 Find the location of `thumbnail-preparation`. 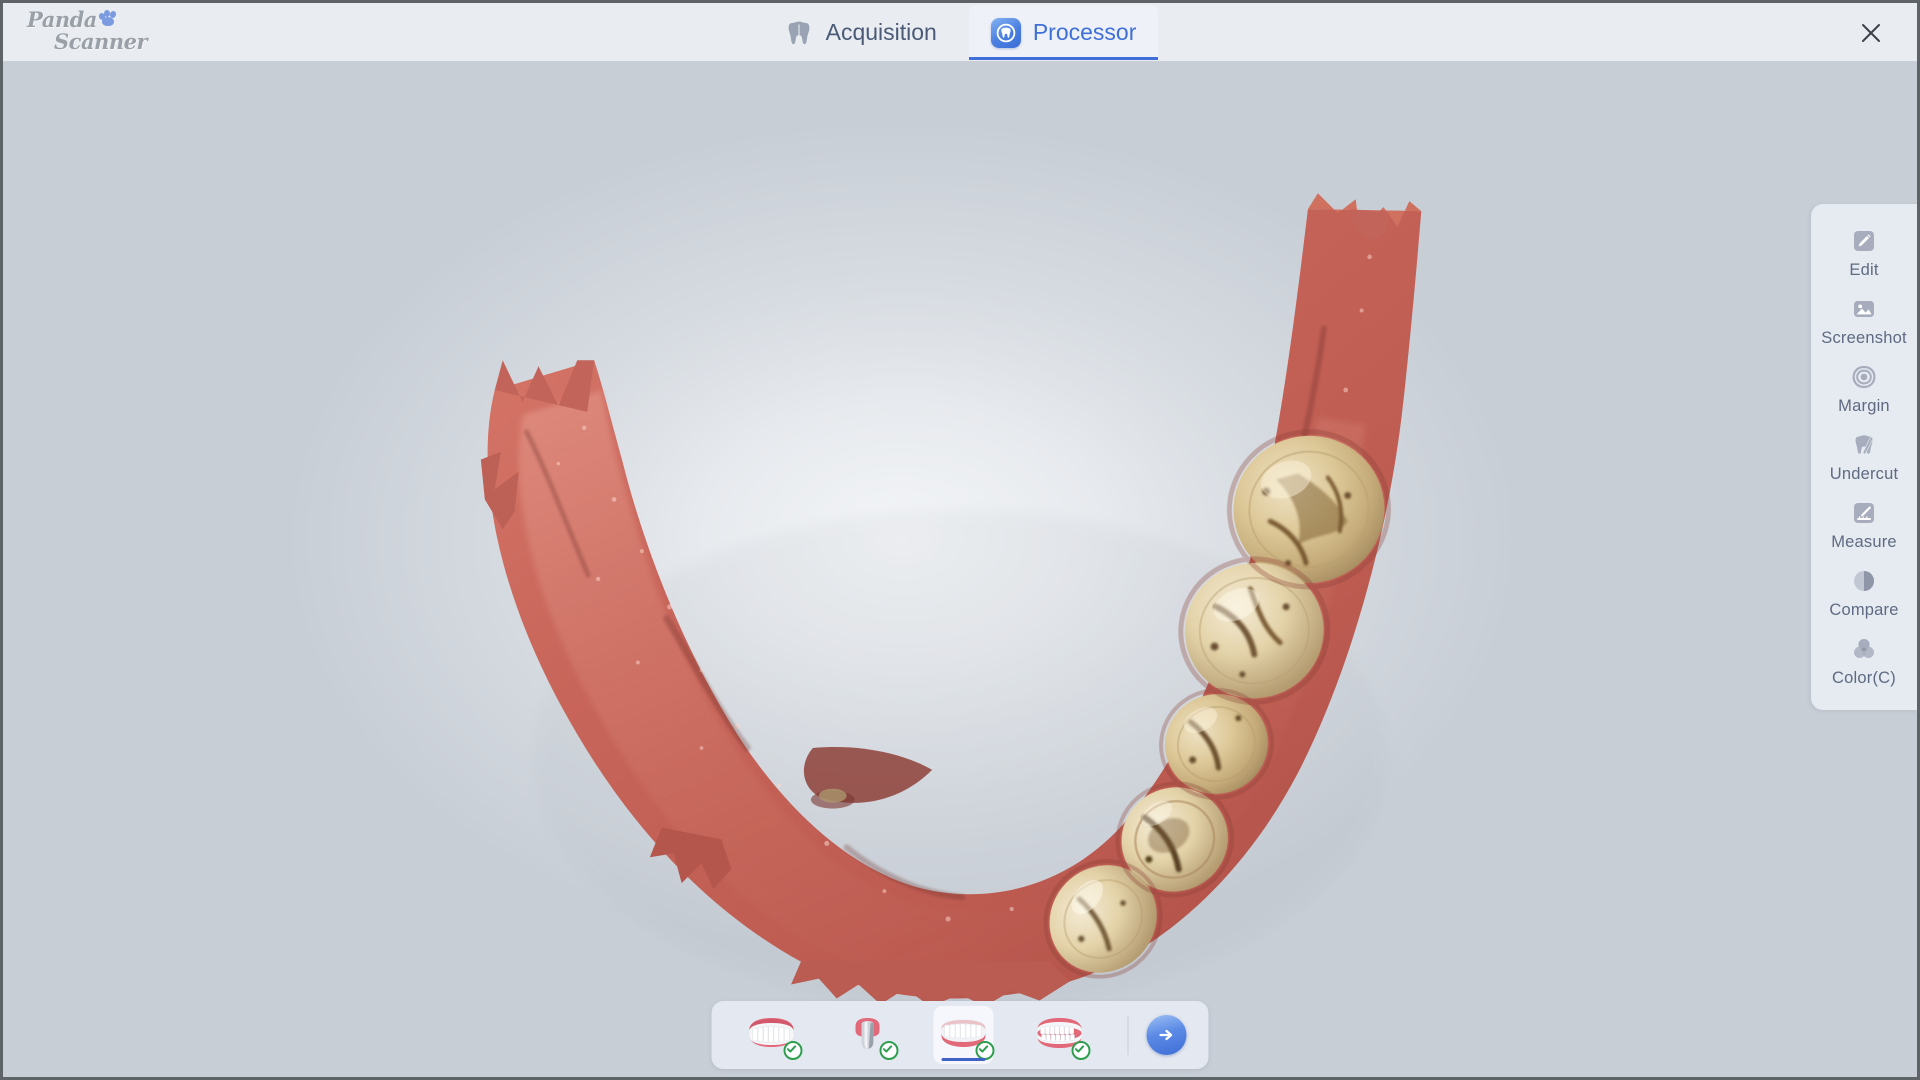

thumbnail-preparation is located at coordinates (868, 1035).